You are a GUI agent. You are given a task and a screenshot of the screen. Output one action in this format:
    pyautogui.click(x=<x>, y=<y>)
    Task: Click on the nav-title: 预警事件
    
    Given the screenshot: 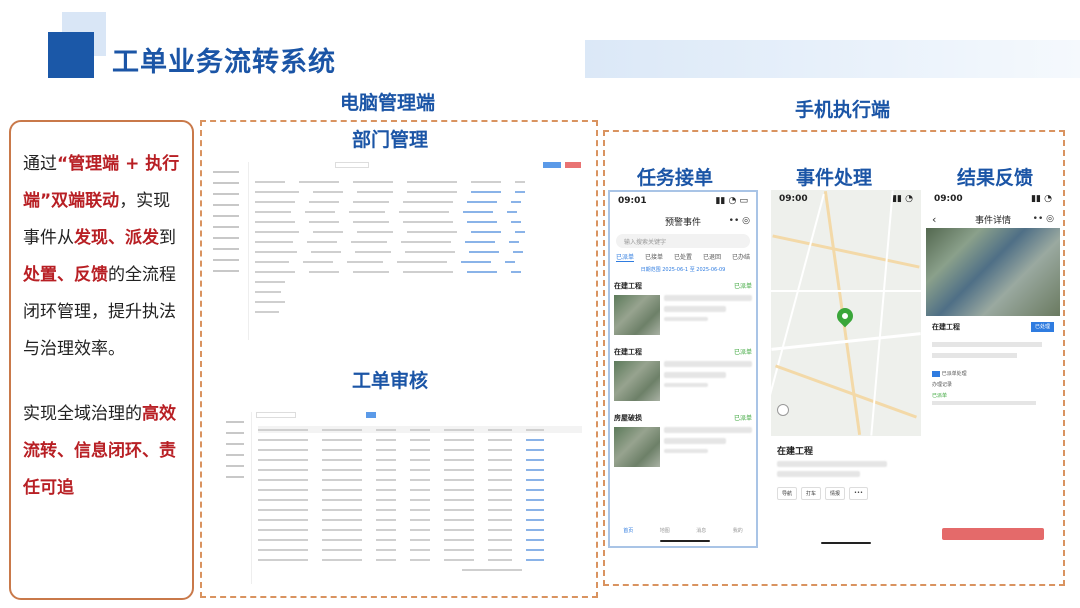 What is the action you would take?
    pyautogui.click(x=682, y=222)
    